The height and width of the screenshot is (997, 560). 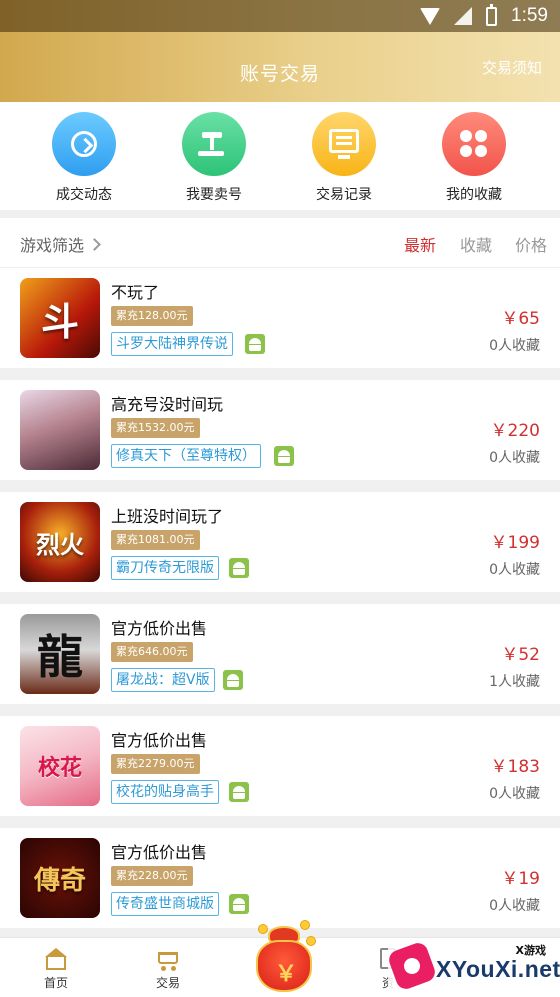 What do you see at coordinates (55, 983) in the screenshot?
I see `nav-label: 首页` at bounding box center [55, 983].